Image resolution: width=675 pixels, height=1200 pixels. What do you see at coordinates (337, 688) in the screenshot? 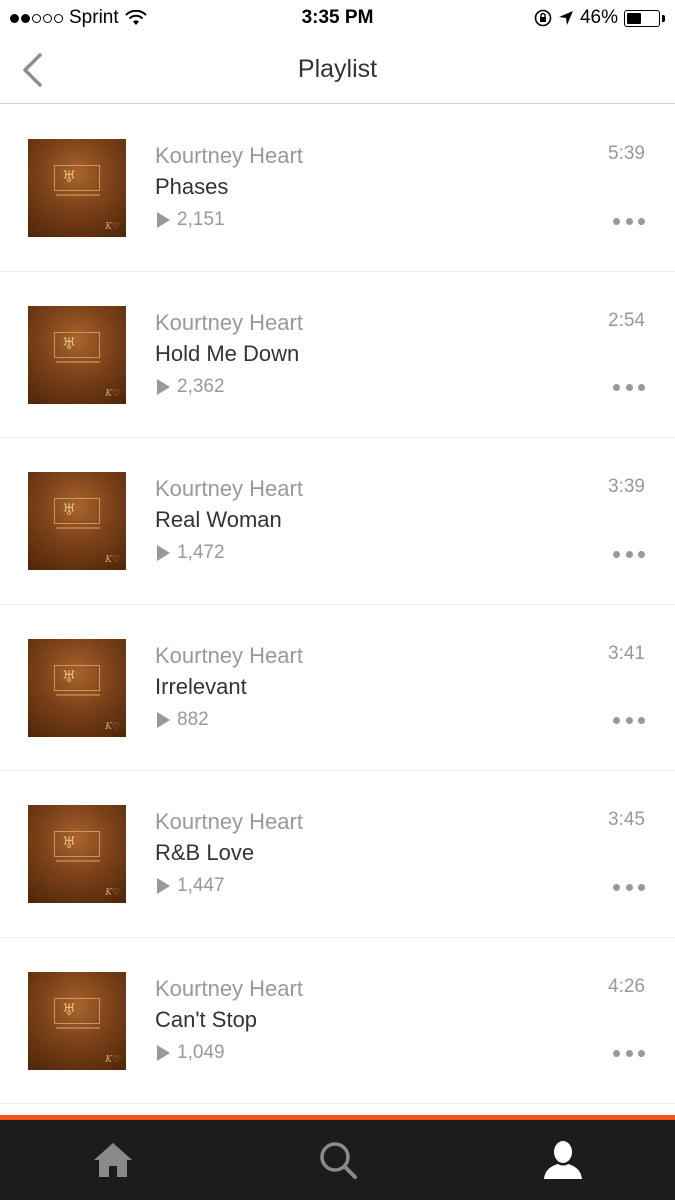
I see `track-row: ♅ K♡ Kourtney Heart Irrelevant 882 3:41` at bounding box center [337, 688].